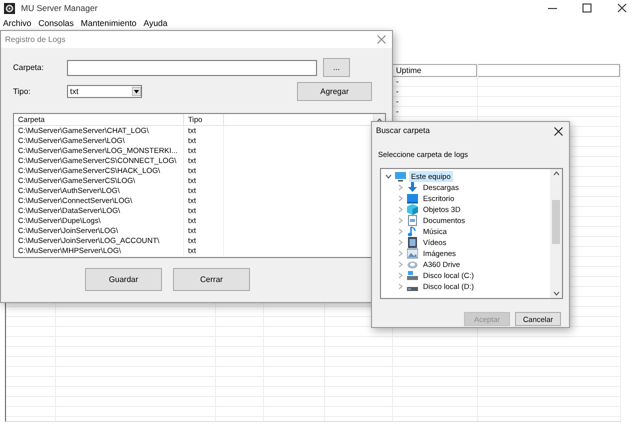 This screenshot has height=429, width=640. I want to click on menu-item: Archivo, so click(17, 23).